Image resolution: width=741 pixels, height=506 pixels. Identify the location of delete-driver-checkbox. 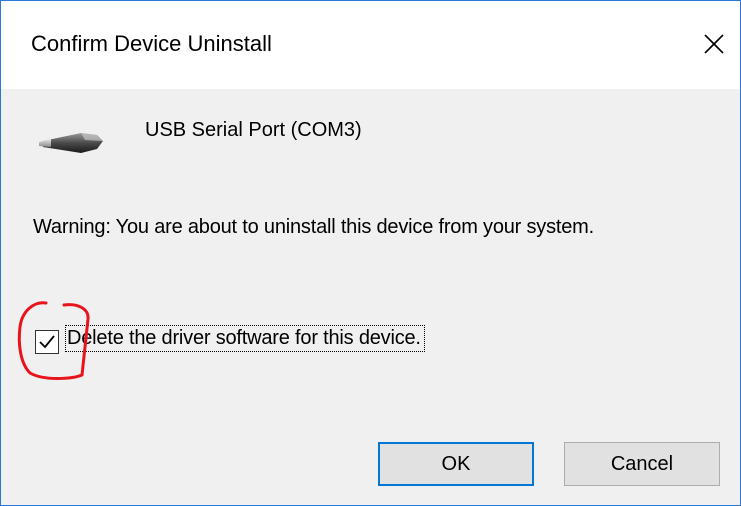
(47, 342).